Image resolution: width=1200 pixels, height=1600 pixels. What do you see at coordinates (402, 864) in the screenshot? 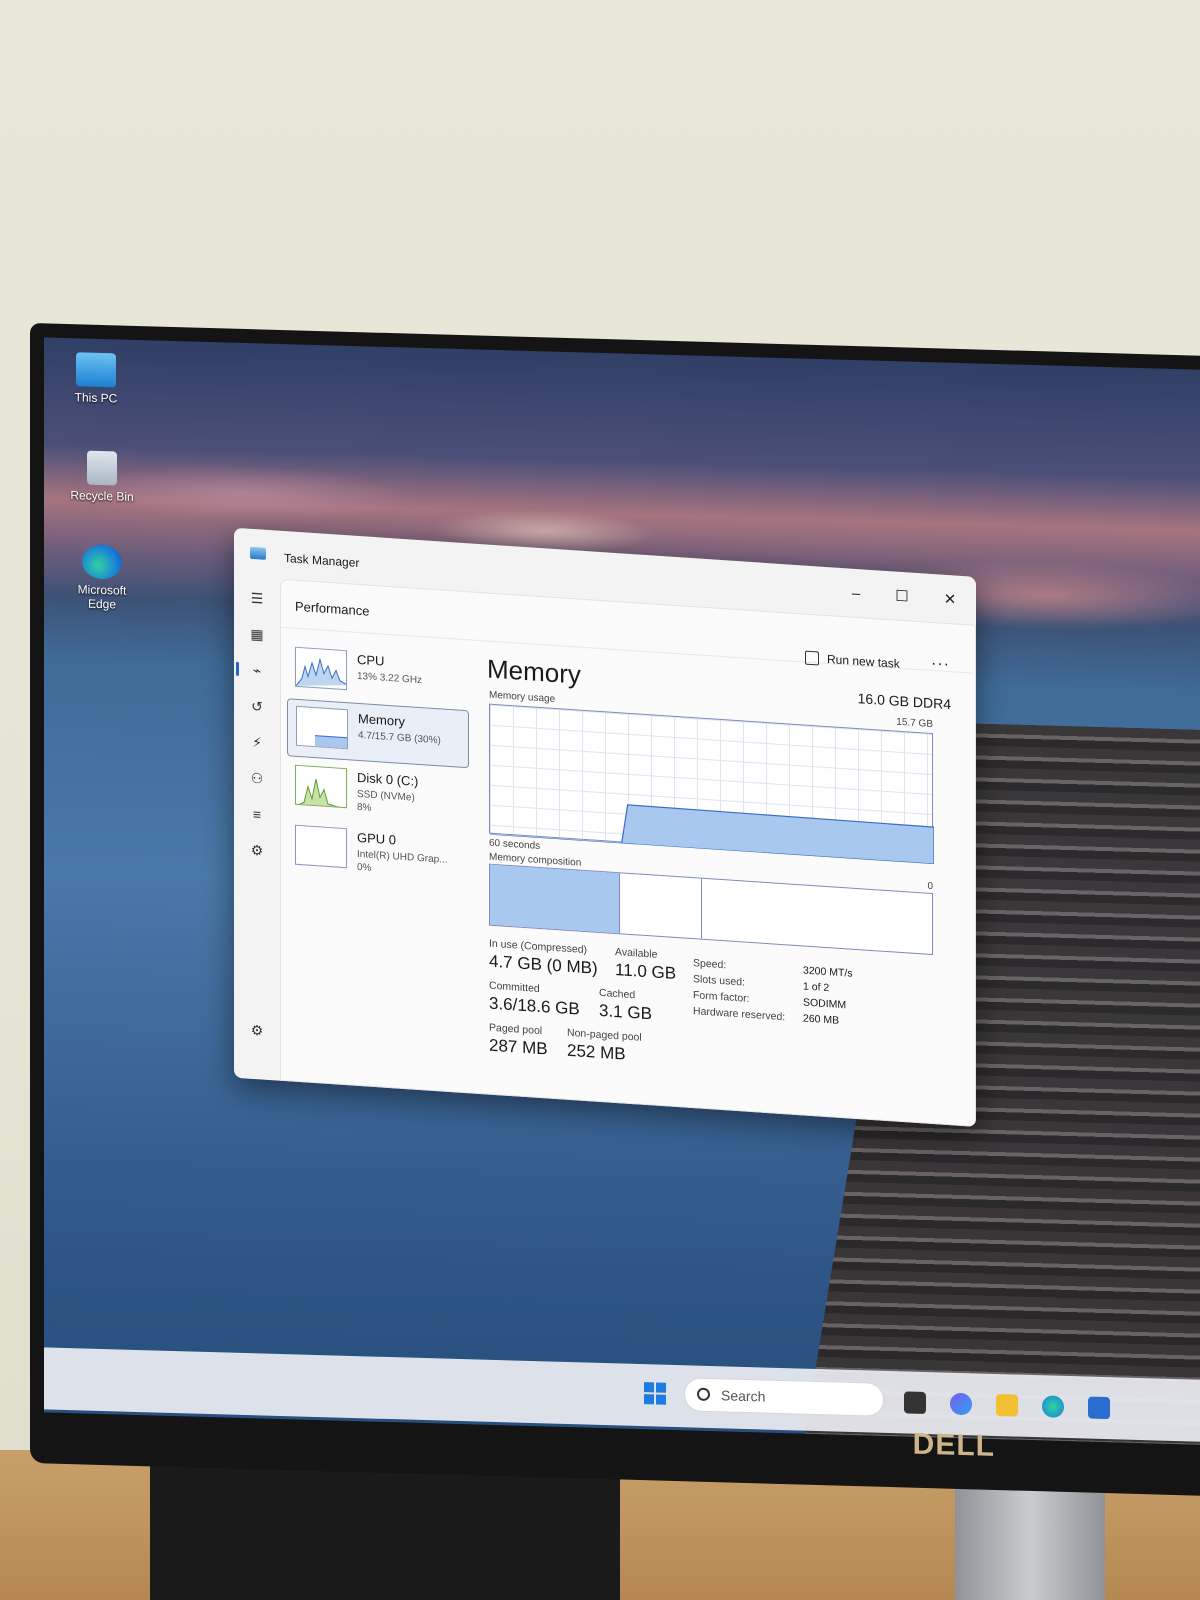
I see `resource-subtitle: Intel(R) UHD Grap... 0%` at bounding box center [402, 864].